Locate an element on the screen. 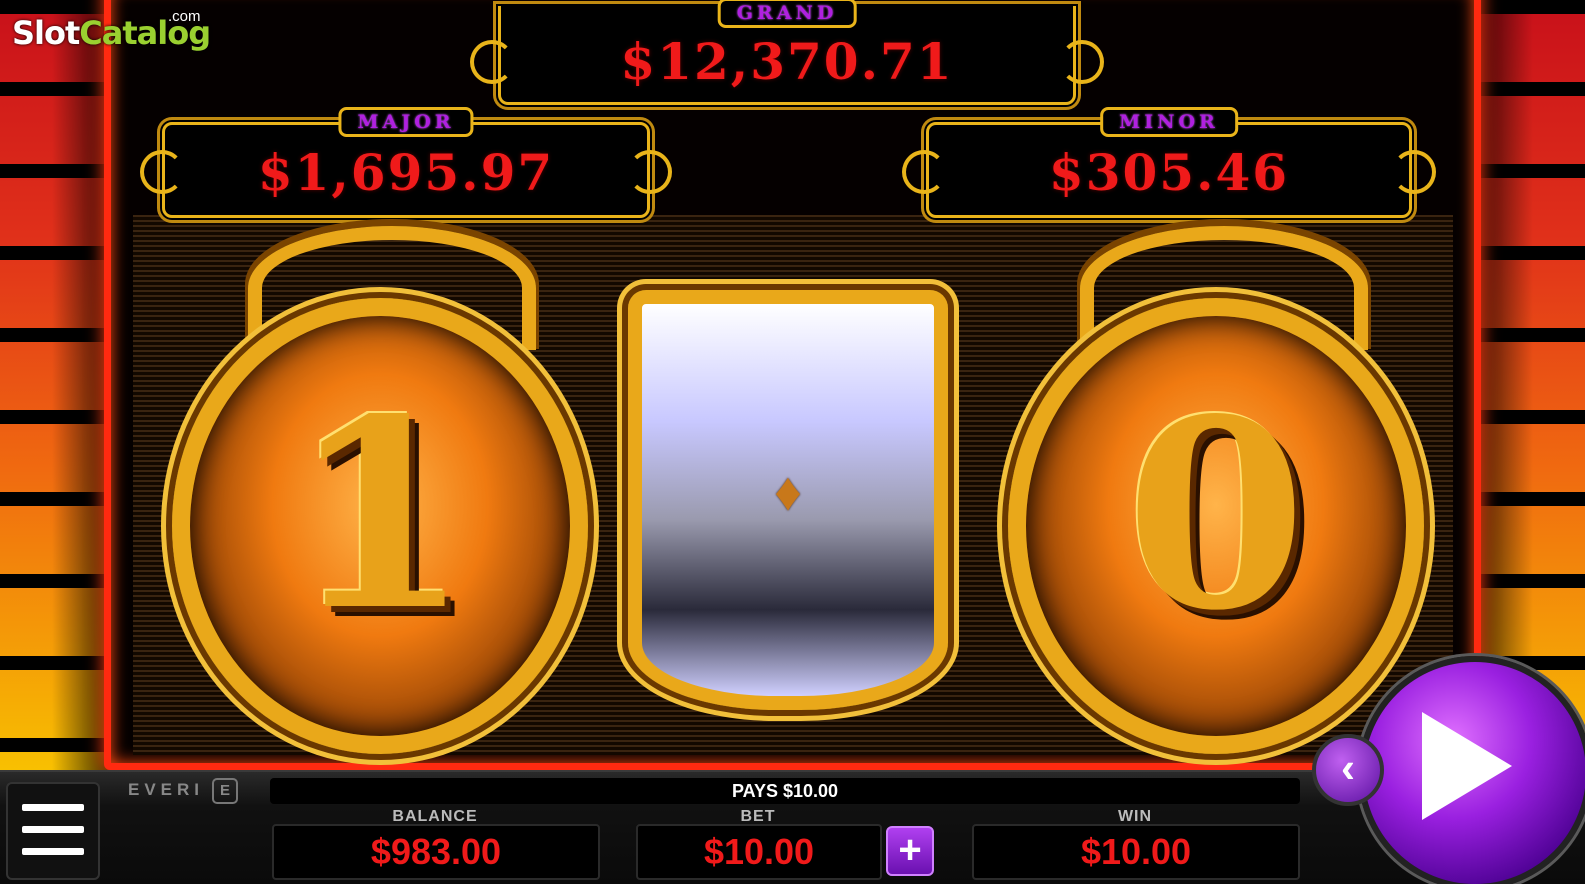 The height and width of the screenshot is (884, 1585). menu-button is located at coordinates (53, 831).